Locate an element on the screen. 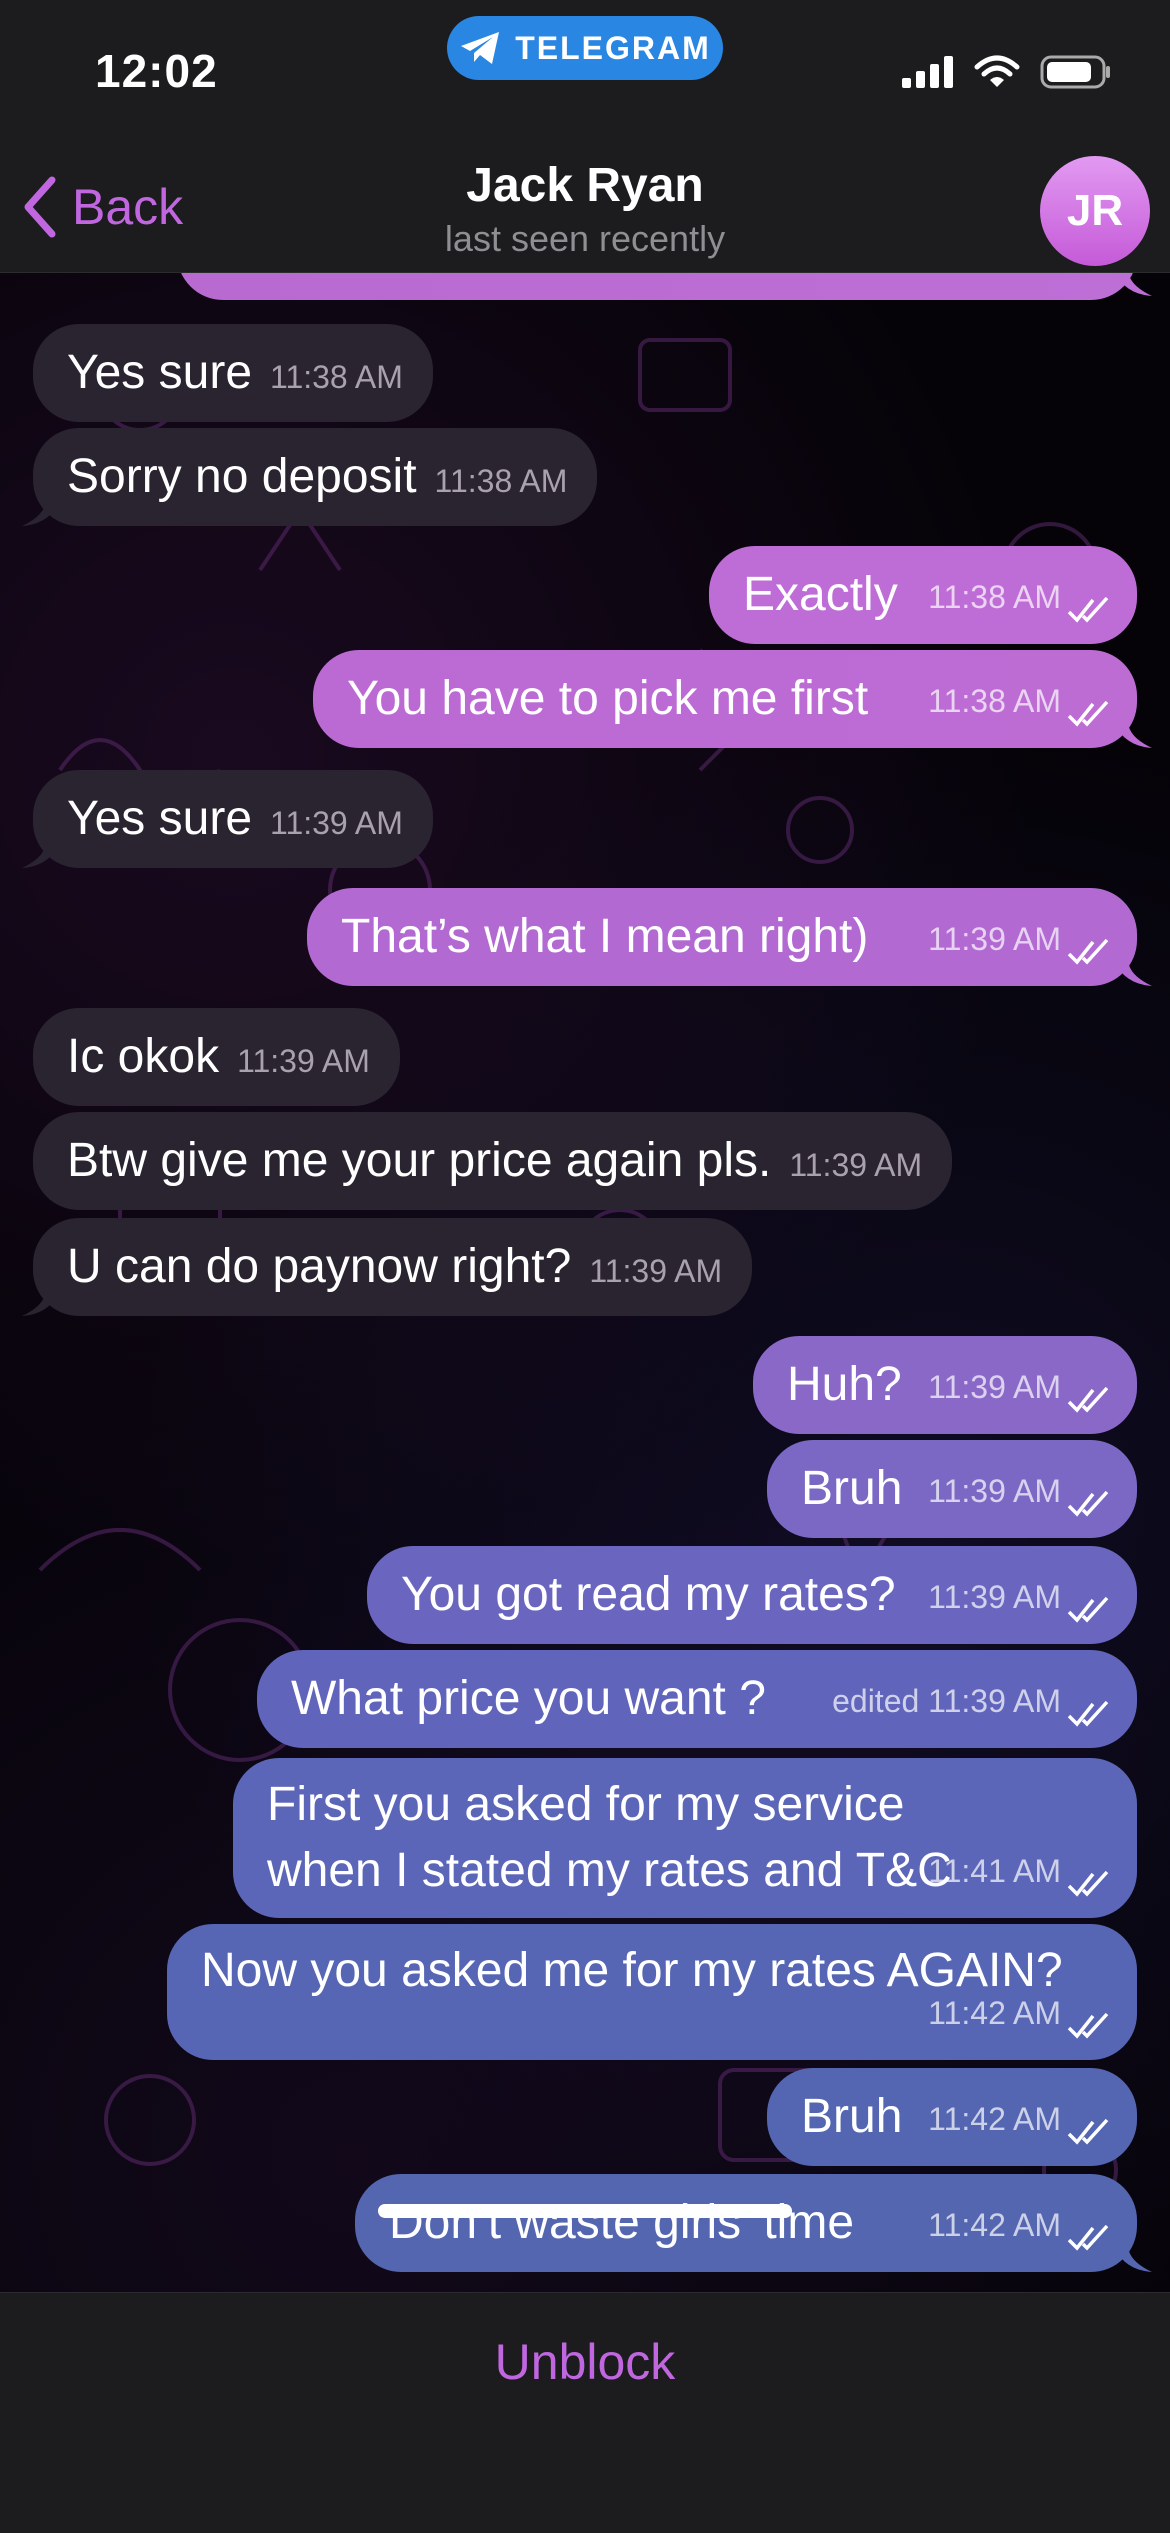 Image resolution: width=1170 pixels, height=2533 pixels. telegram-pill-label: TELEGRAM is located at coordinates (613, 47).